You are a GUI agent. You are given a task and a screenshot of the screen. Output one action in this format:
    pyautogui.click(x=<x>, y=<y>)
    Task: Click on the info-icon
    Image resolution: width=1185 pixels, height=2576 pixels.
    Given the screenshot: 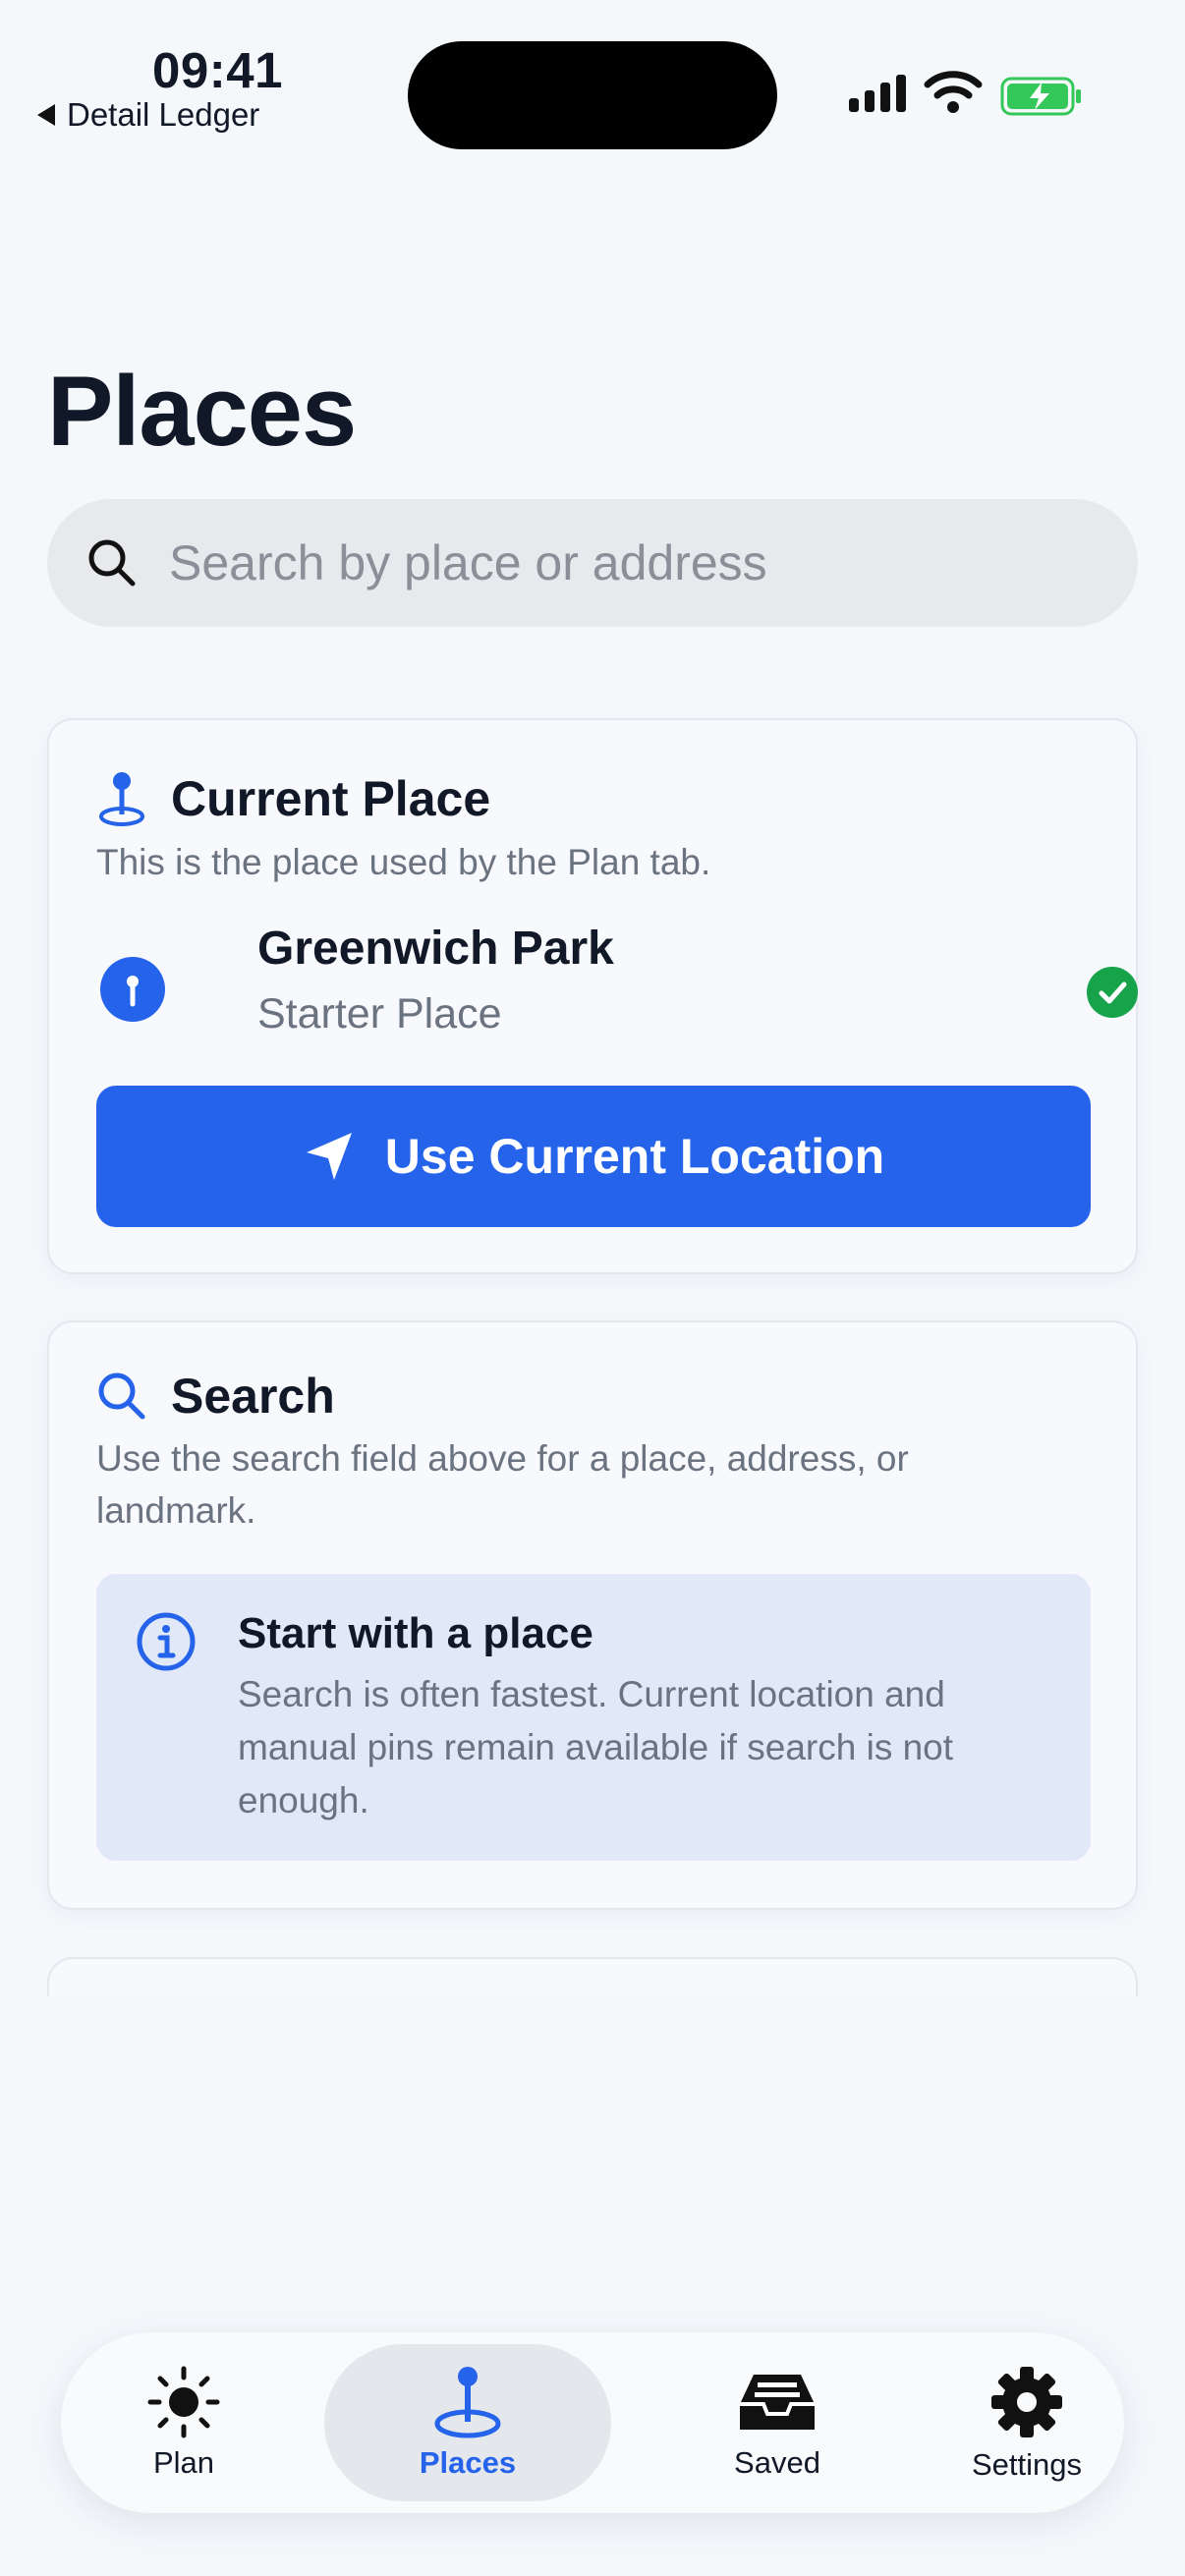 What is the action you would take?
    pyautogui.click(x=167, y=1641)
    